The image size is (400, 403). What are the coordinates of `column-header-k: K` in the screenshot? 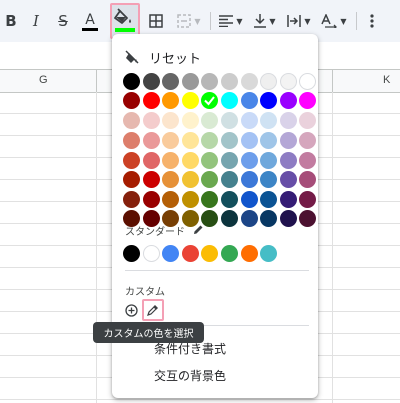 It's located at (386, 80).